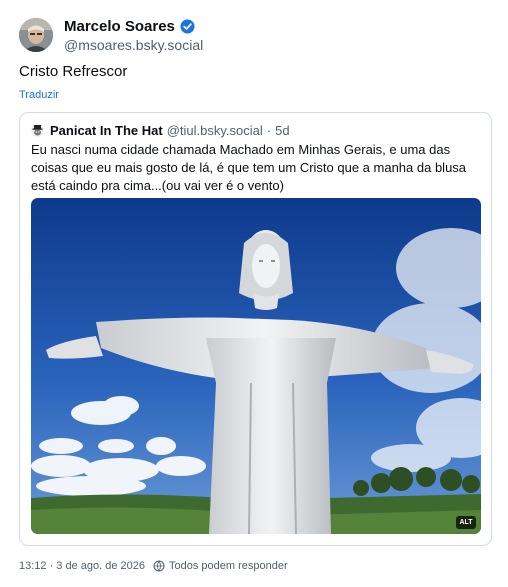 The height and width of the screenshot is (587, 508). I want to click on quoted-handle: @tiul.bsky.social, so click(215, 130).